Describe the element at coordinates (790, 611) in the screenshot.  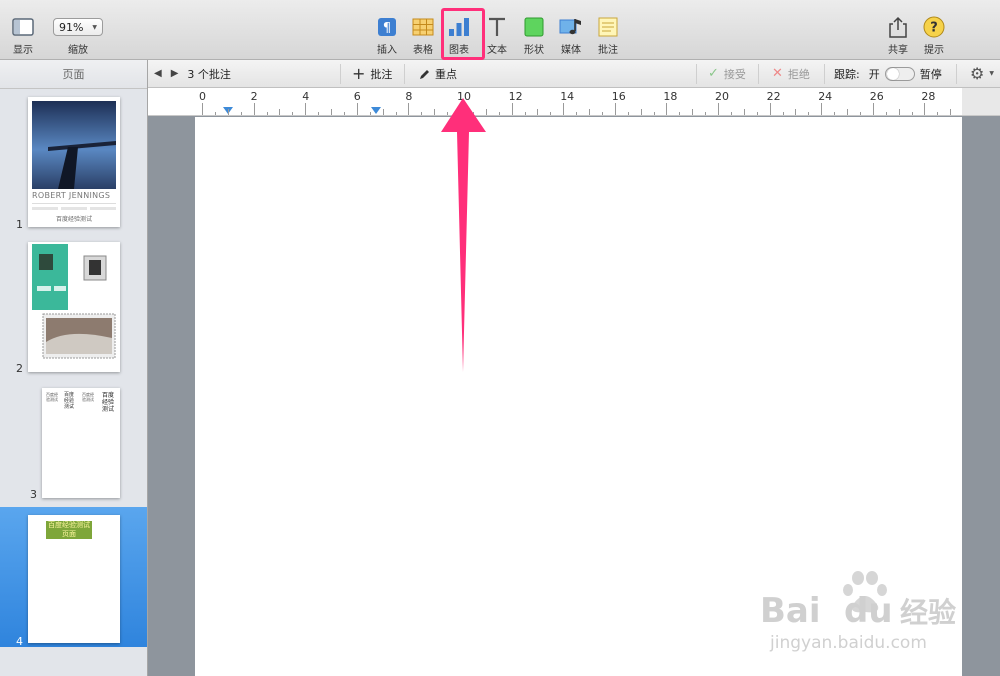
I see `watermark-brand: Bai` at that location.